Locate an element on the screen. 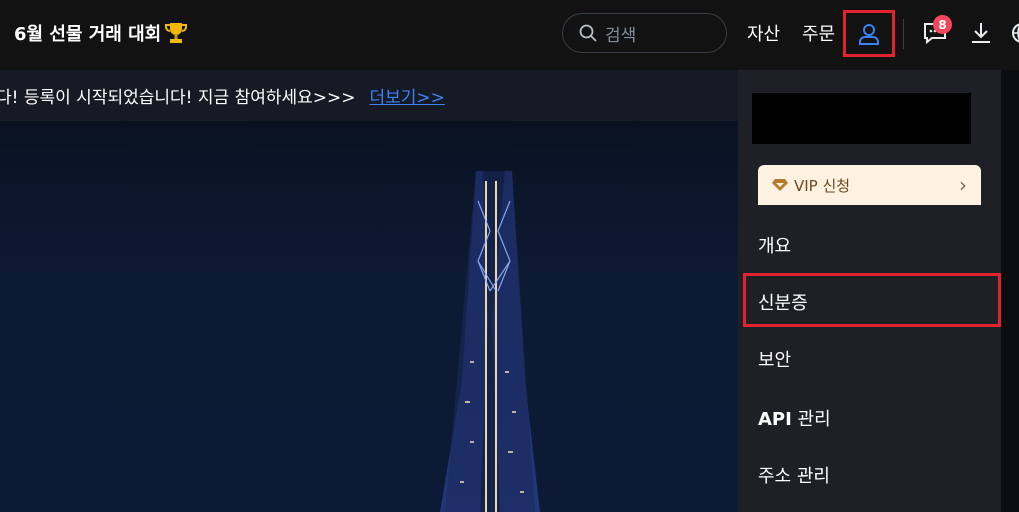 This screenshot has height=512, width=1019. diamond-icon is located at coordinates (780, 185).